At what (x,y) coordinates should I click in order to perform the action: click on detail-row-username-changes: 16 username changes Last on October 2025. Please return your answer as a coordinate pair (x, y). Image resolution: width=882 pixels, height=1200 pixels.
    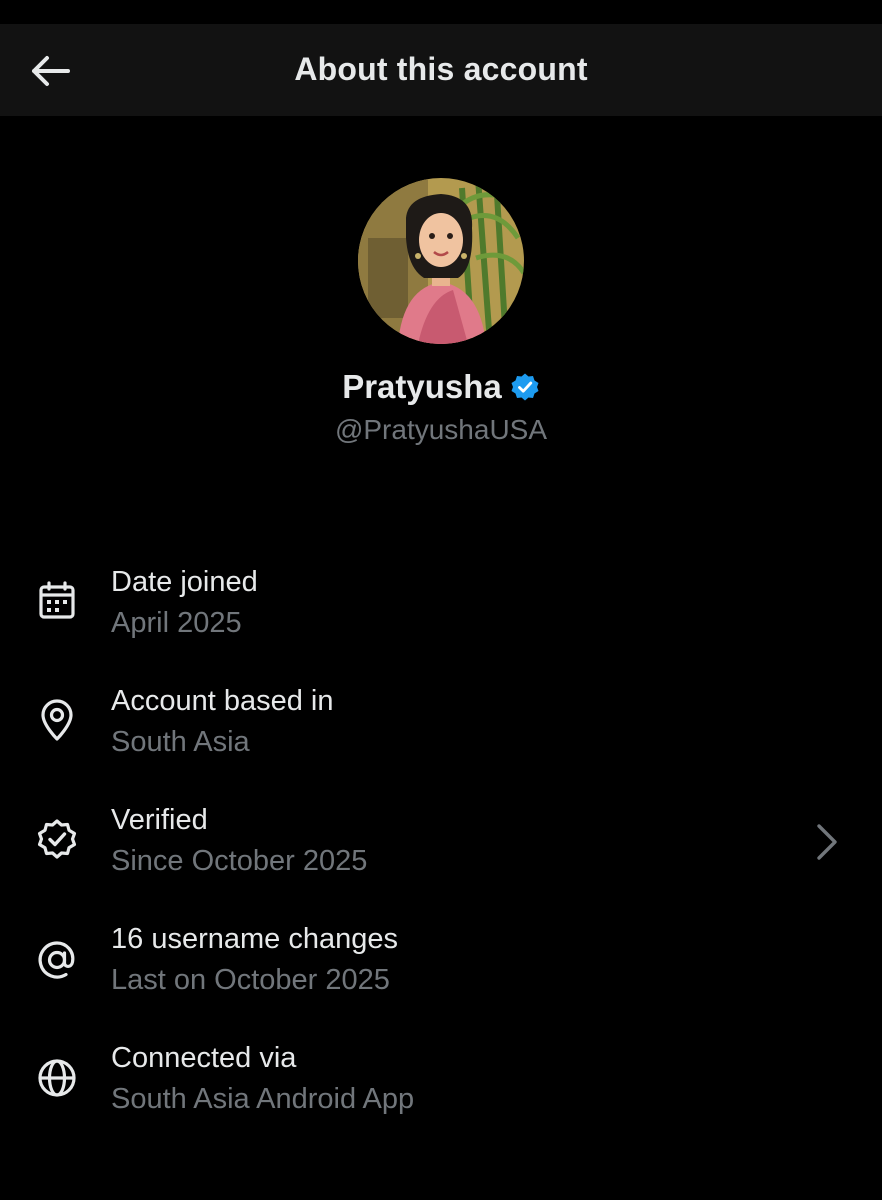
    Looking at the image, I should click on (441, 967).